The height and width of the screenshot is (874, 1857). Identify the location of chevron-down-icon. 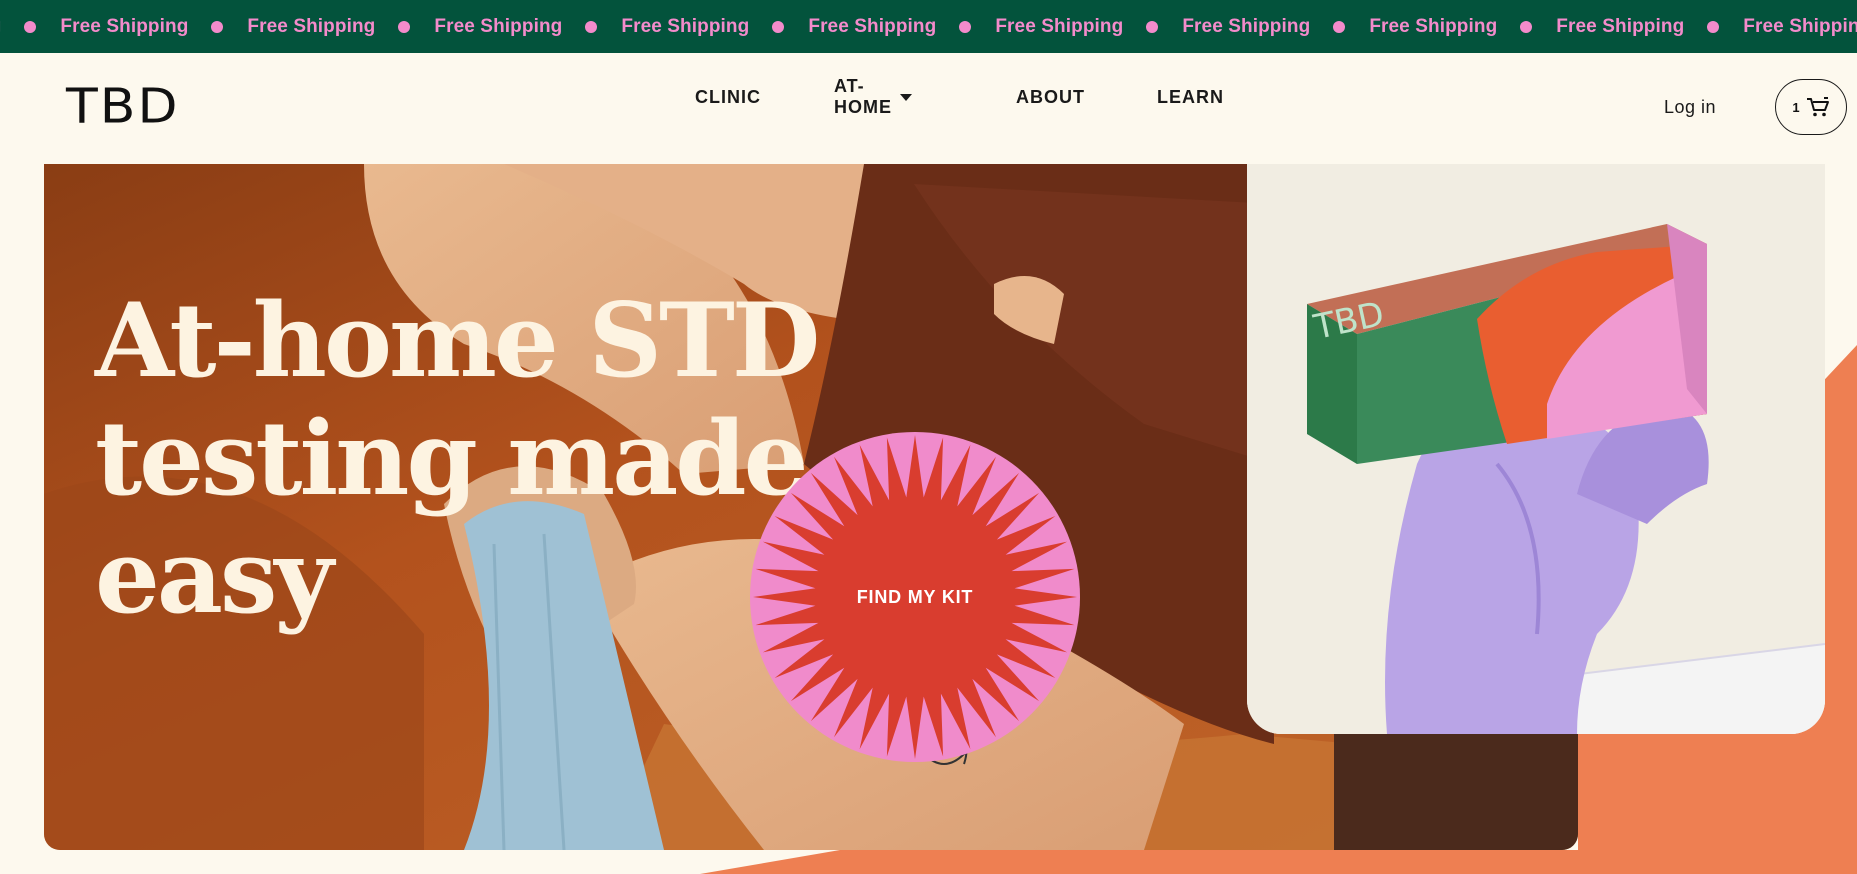
(906, 97).